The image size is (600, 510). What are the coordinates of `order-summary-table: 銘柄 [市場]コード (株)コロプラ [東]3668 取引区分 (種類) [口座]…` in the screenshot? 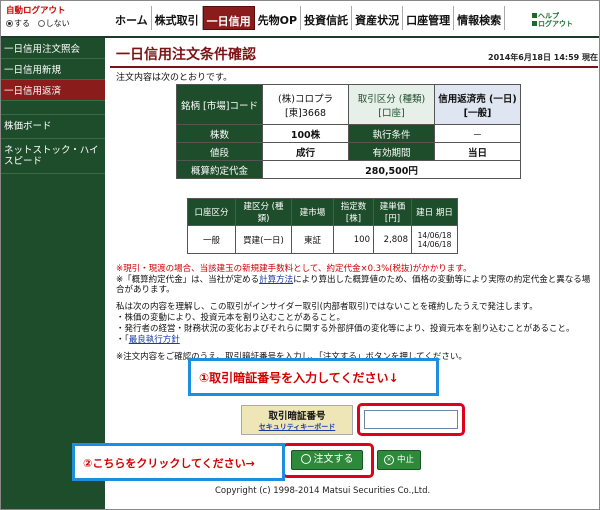 It's located at (348, 131).